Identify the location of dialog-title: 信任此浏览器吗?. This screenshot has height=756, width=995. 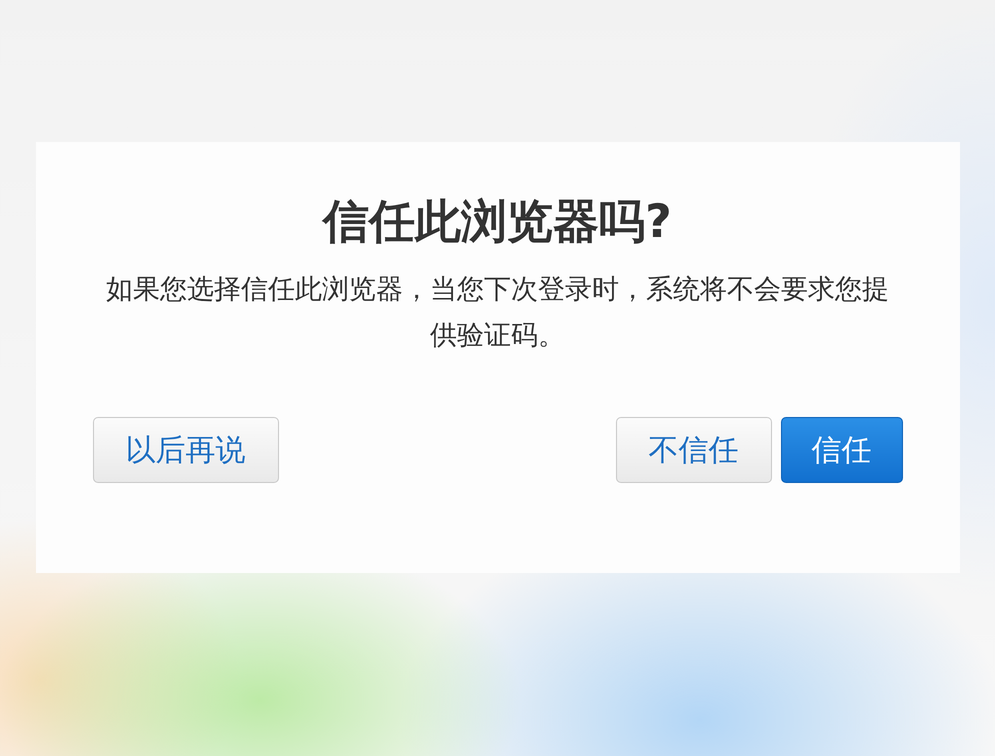
(497, 222).